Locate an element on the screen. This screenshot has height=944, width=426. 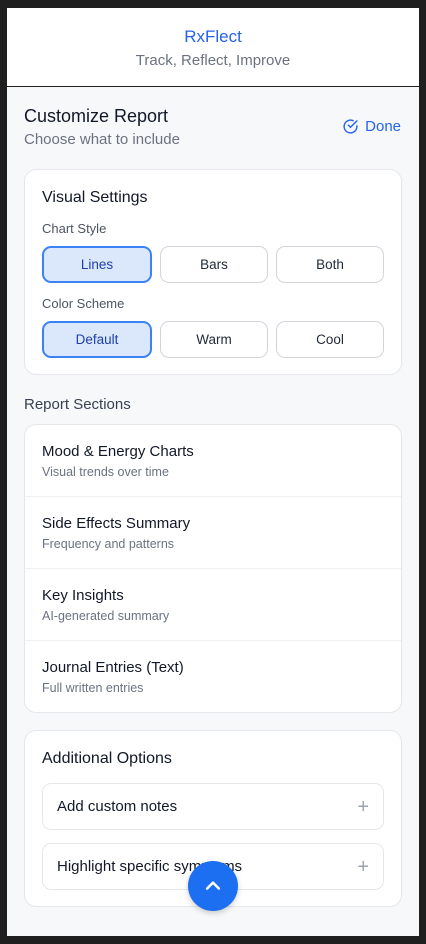
scroll-to-top-button is located at coordinates (213, 886).